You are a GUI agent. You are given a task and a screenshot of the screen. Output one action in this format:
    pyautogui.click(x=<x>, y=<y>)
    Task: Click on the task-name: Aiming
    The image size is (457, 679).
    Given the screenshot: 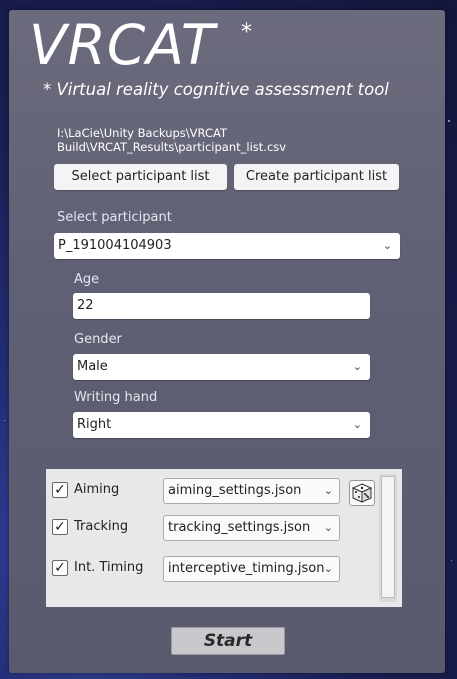 What is the action you would take?
    pyautogui.click(x=97, y=489)
    